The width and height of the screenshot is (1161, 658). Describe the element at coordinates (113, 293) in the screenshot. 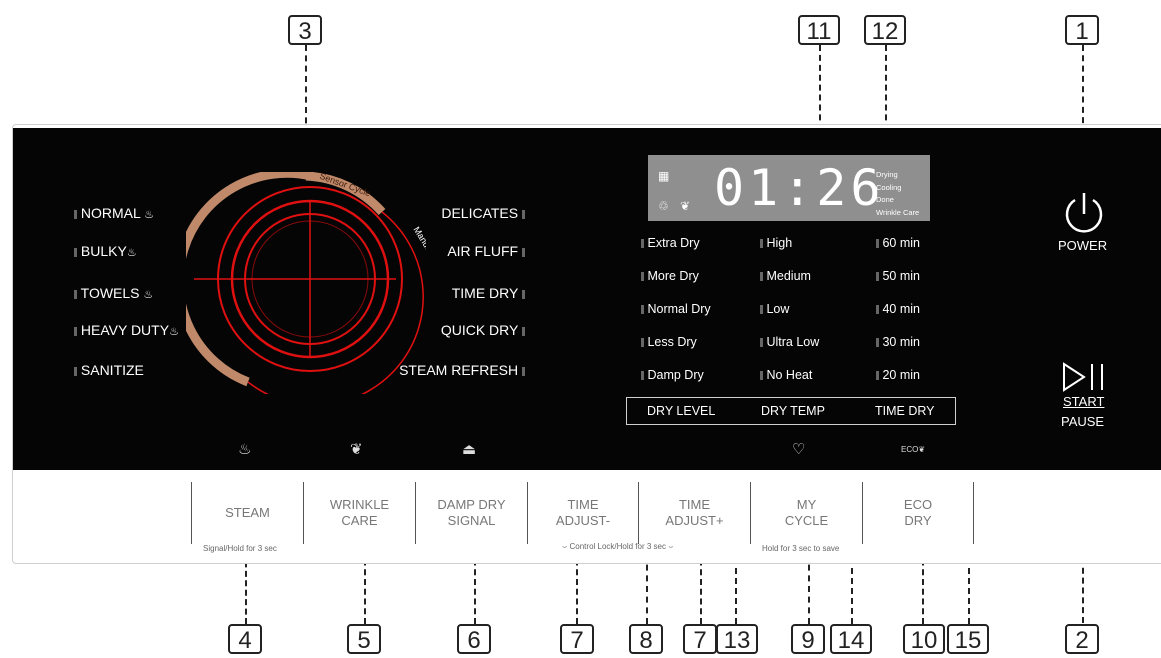

I see `program-towels: TOWELS ♨` at that location.